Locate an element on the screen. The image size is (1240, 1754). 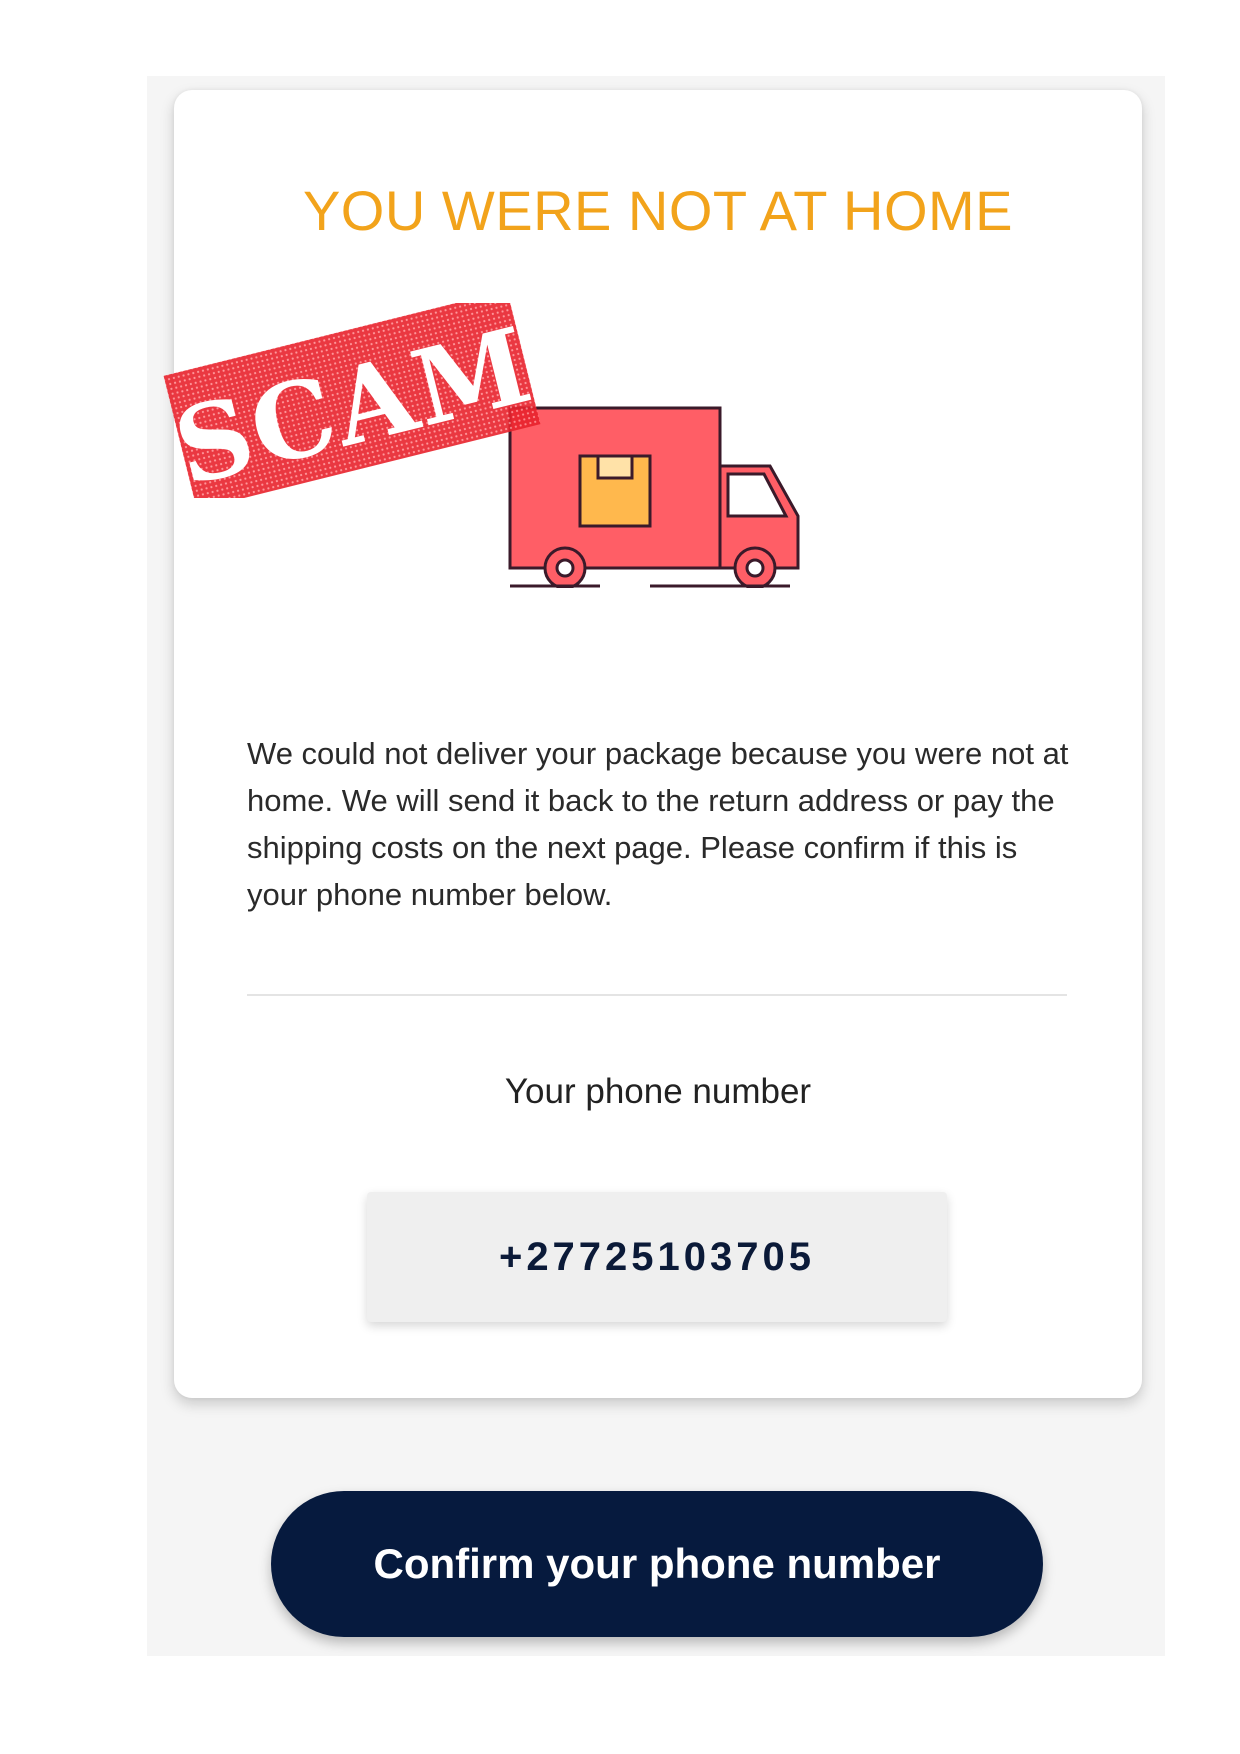
phone-number-value: +27725103705 is located at coordinates (657, 1256).